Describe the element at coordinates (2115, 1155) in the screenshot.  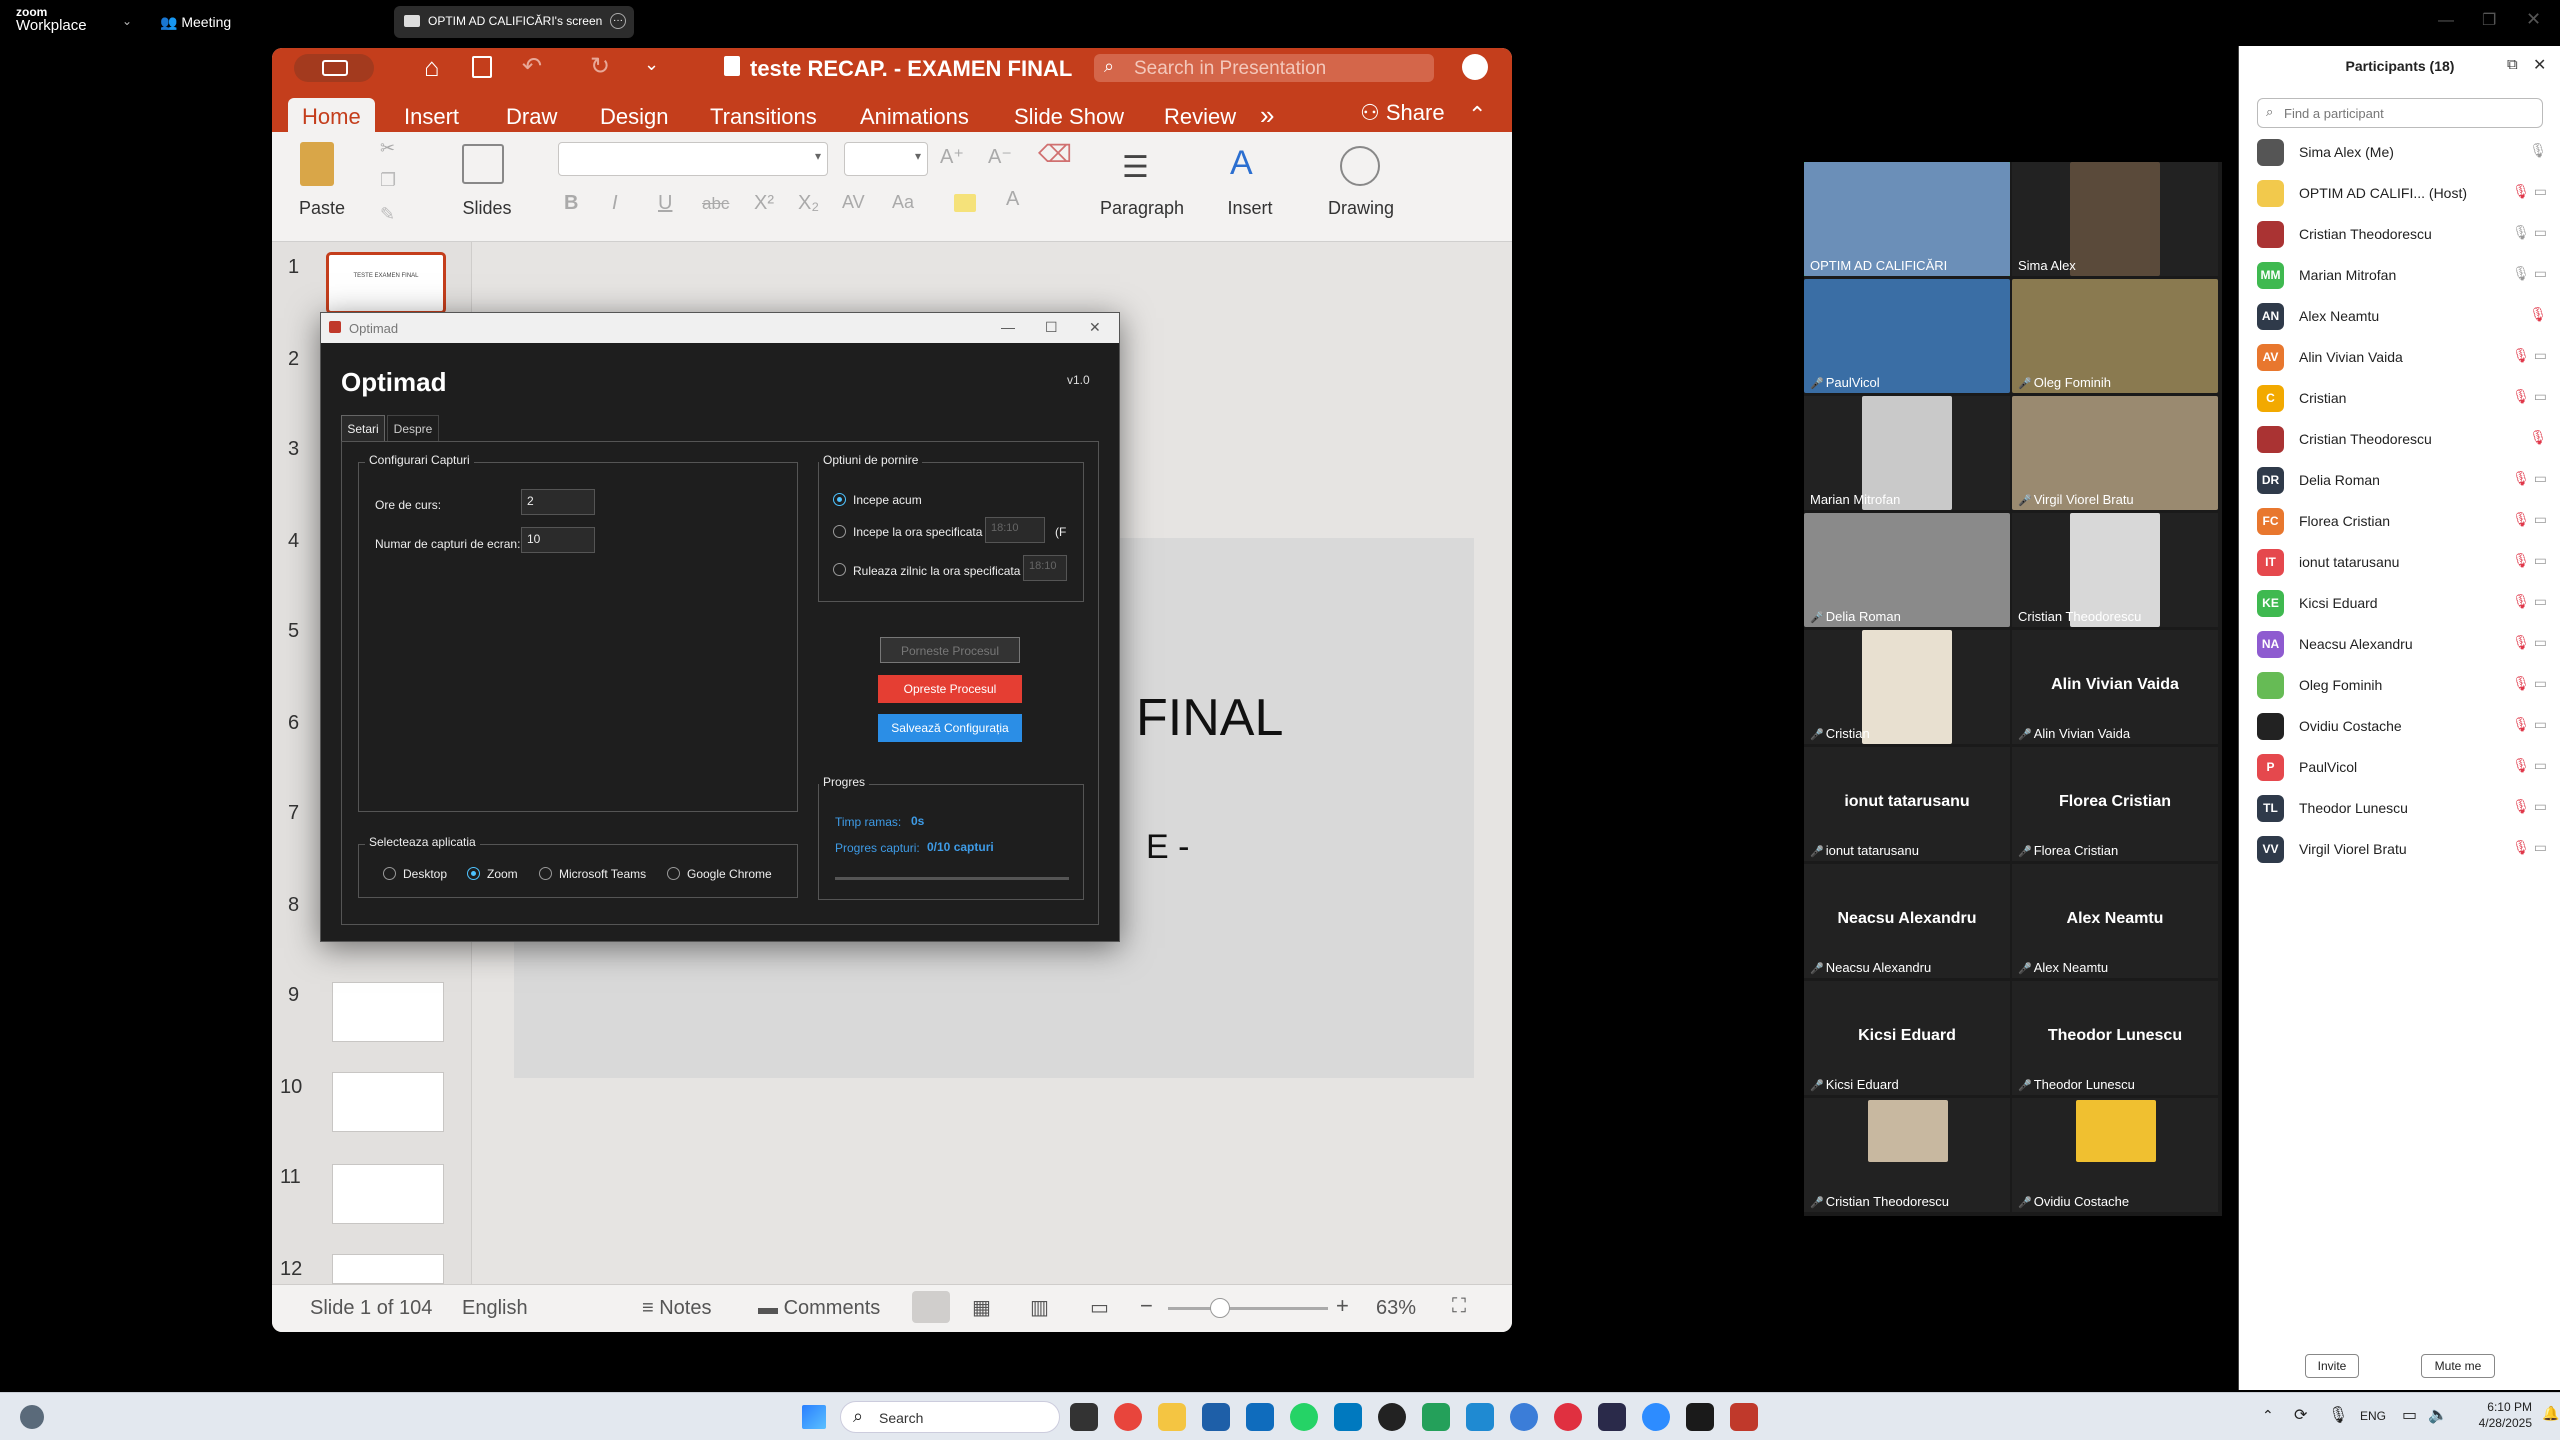
I see `video-tile: 🎤 Ovidiu Costache` at that location.